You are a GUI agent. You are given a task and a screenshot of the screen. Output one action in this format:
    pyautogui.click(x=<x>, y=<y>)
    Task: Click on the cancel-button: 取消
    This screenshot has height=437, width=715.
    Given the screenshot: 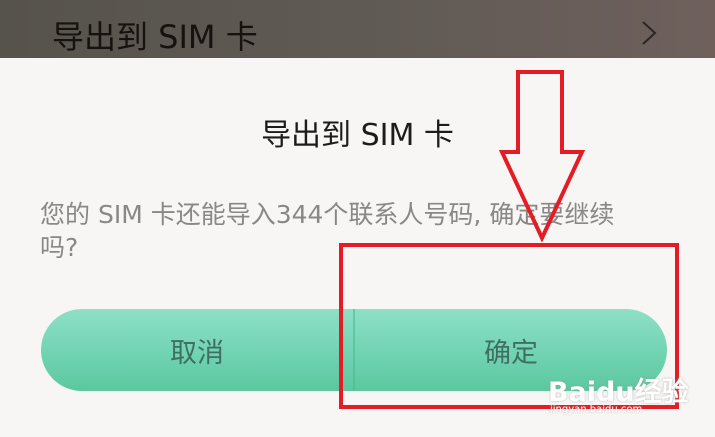 What is the action you would take?
    pyautogui.click(x=197, y=350)
    